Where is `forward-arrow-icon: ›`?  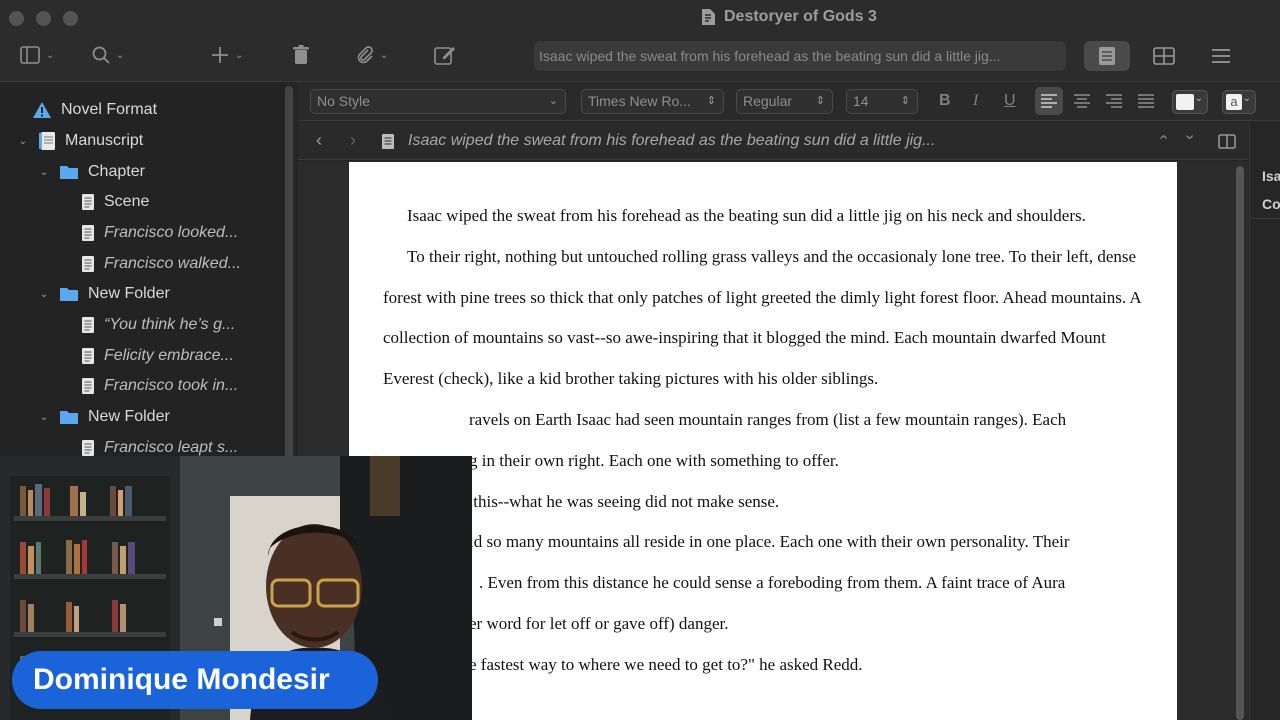
forward-arrow-icon: › is located at coordinates (353, 140).